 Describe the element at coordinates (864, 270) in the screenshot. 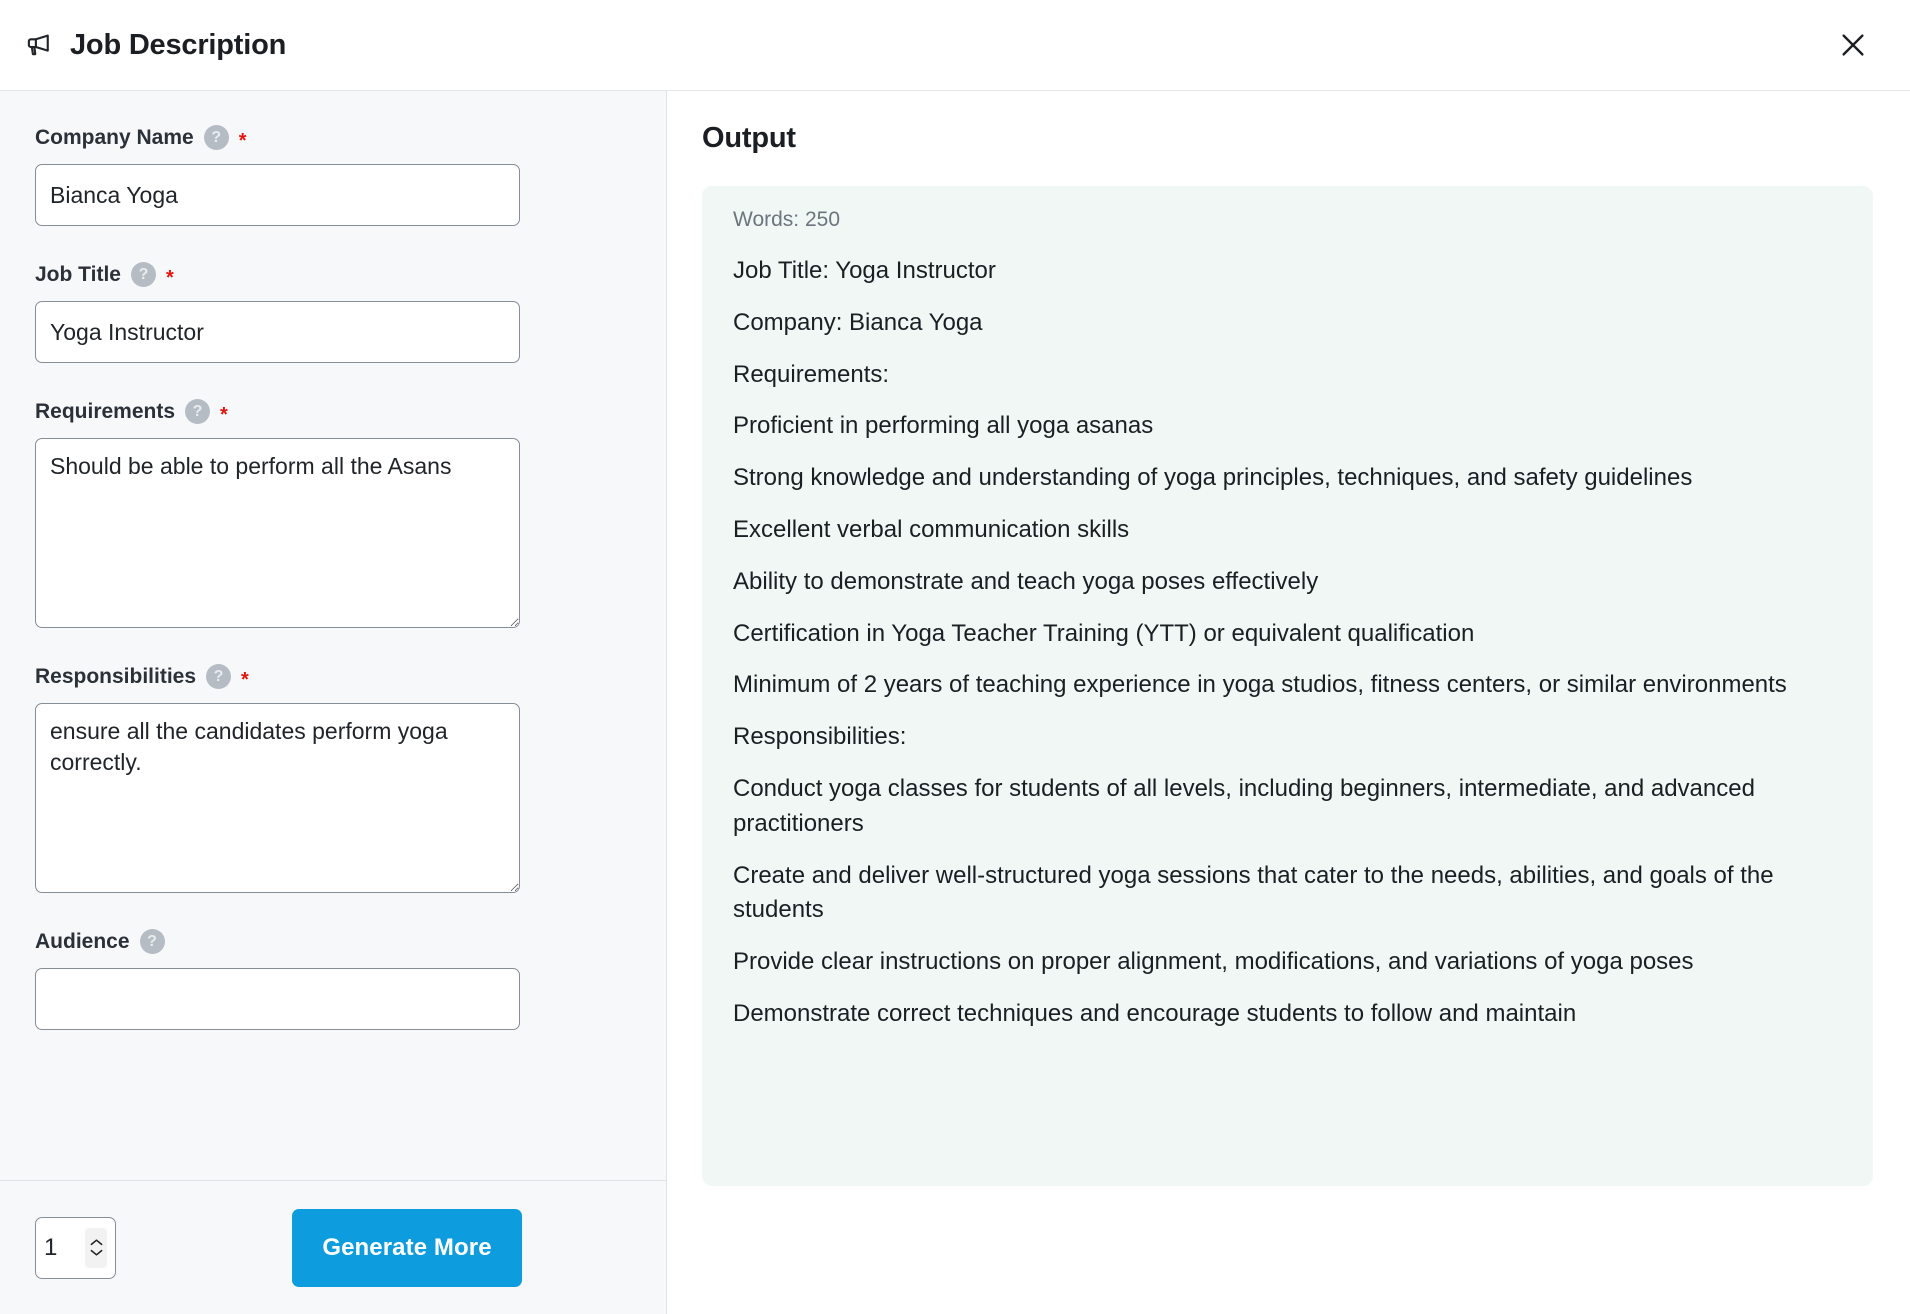

I see `output-line: Job Title: Yoga Instructor` at that location.